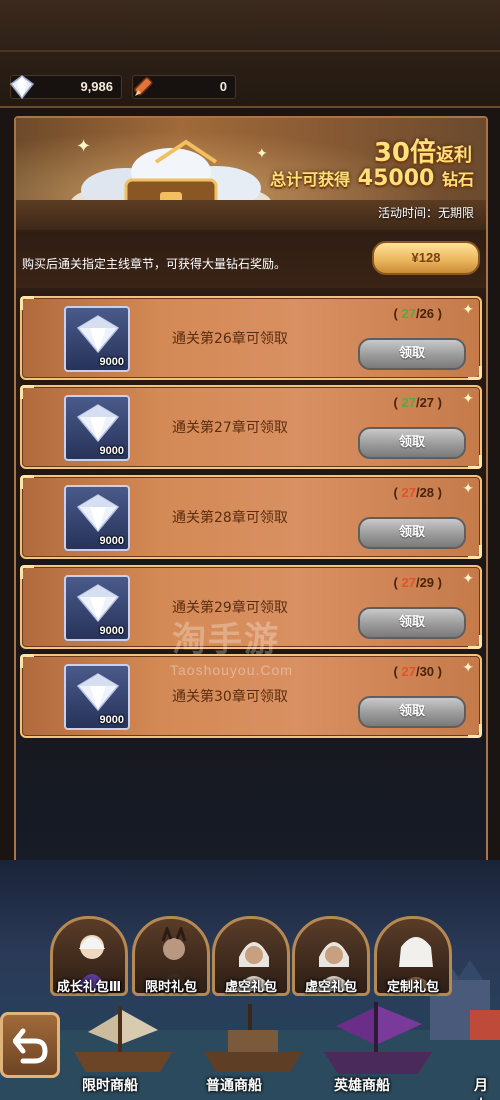 The width and height of the screenshot is (500, 1100). What do you see at coordinates (425, 492) in the screenshot?
I see `progress-required: /28` at bounding box center [425, 492].